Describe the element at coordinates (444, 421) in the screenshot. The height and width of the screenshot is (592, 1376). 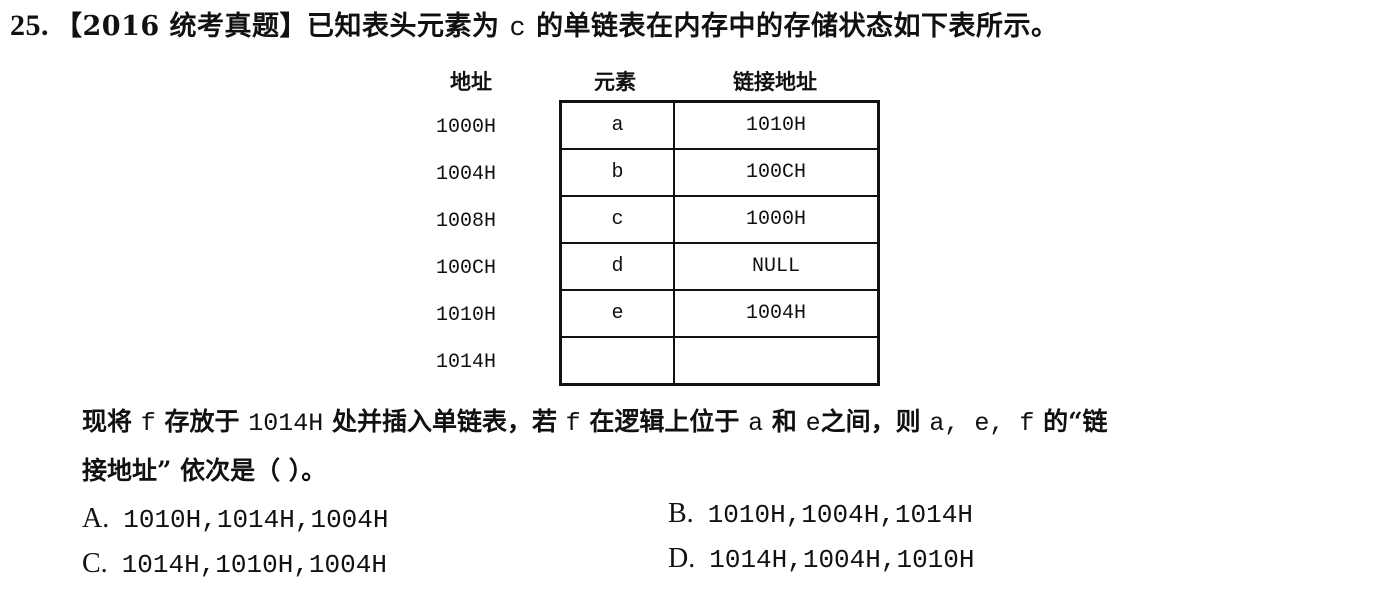
I see `body-text: 处并插入单链表，若` at that location.